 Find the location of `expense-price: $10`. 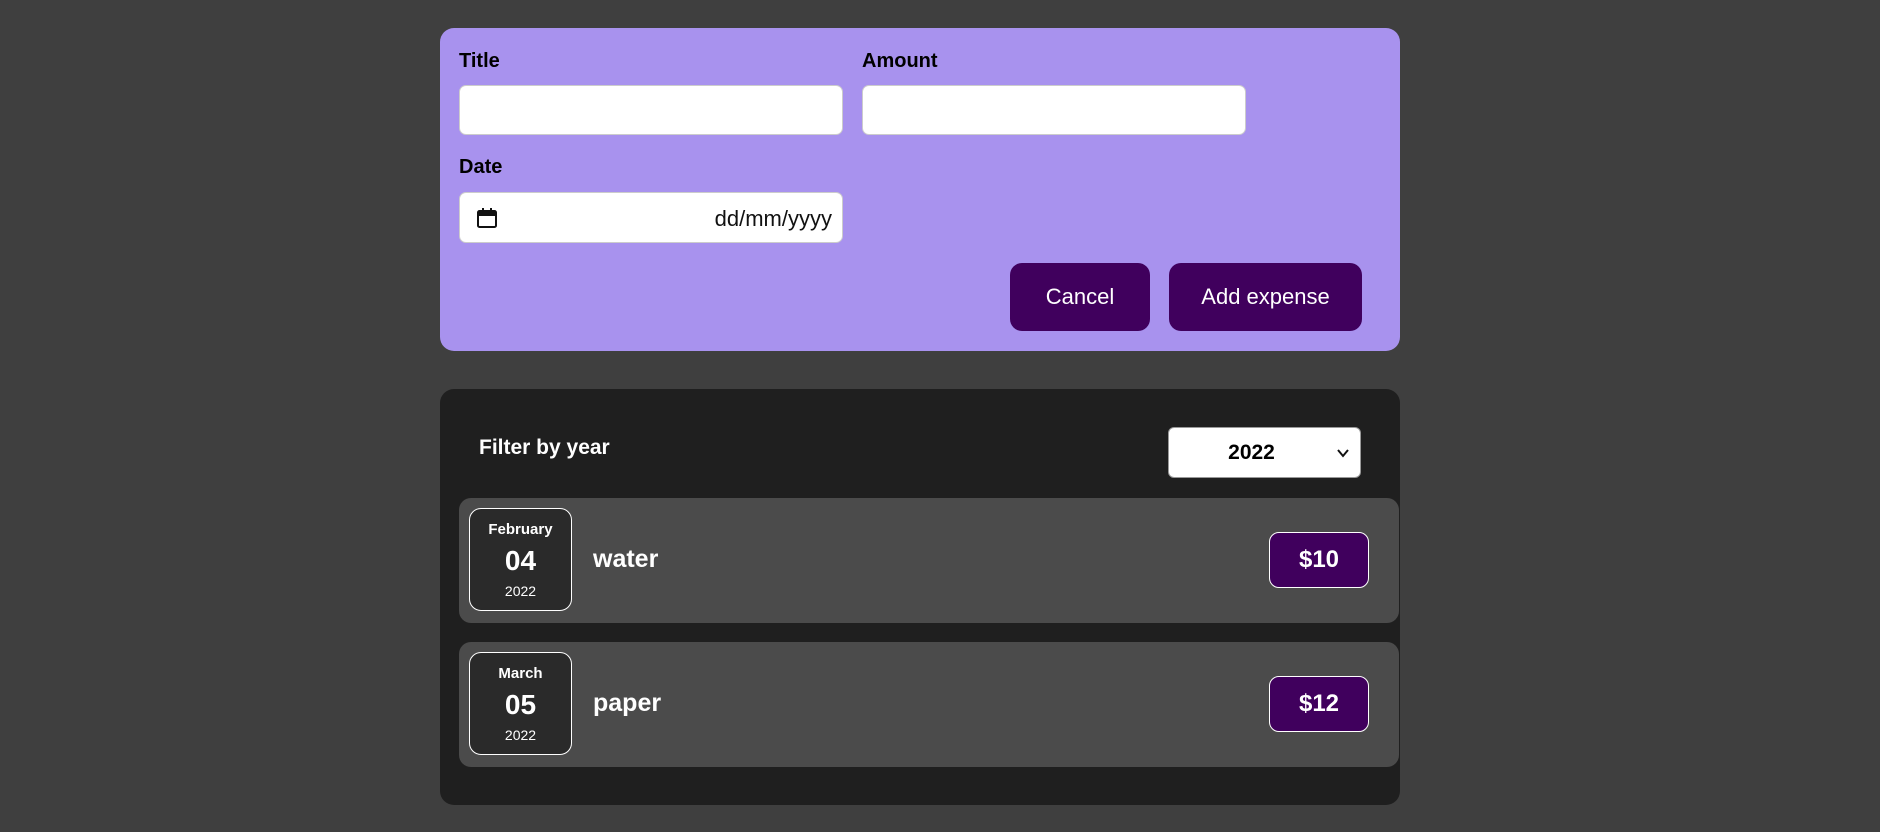

expense-price: $10 is located at coordinates (1319, 560).